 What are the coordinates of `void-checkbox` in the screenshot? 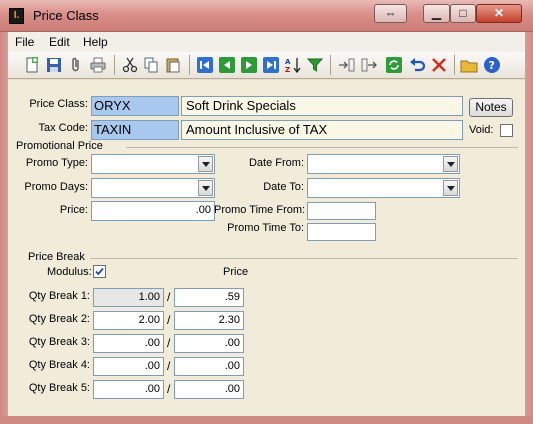 It's located at (506, 130).